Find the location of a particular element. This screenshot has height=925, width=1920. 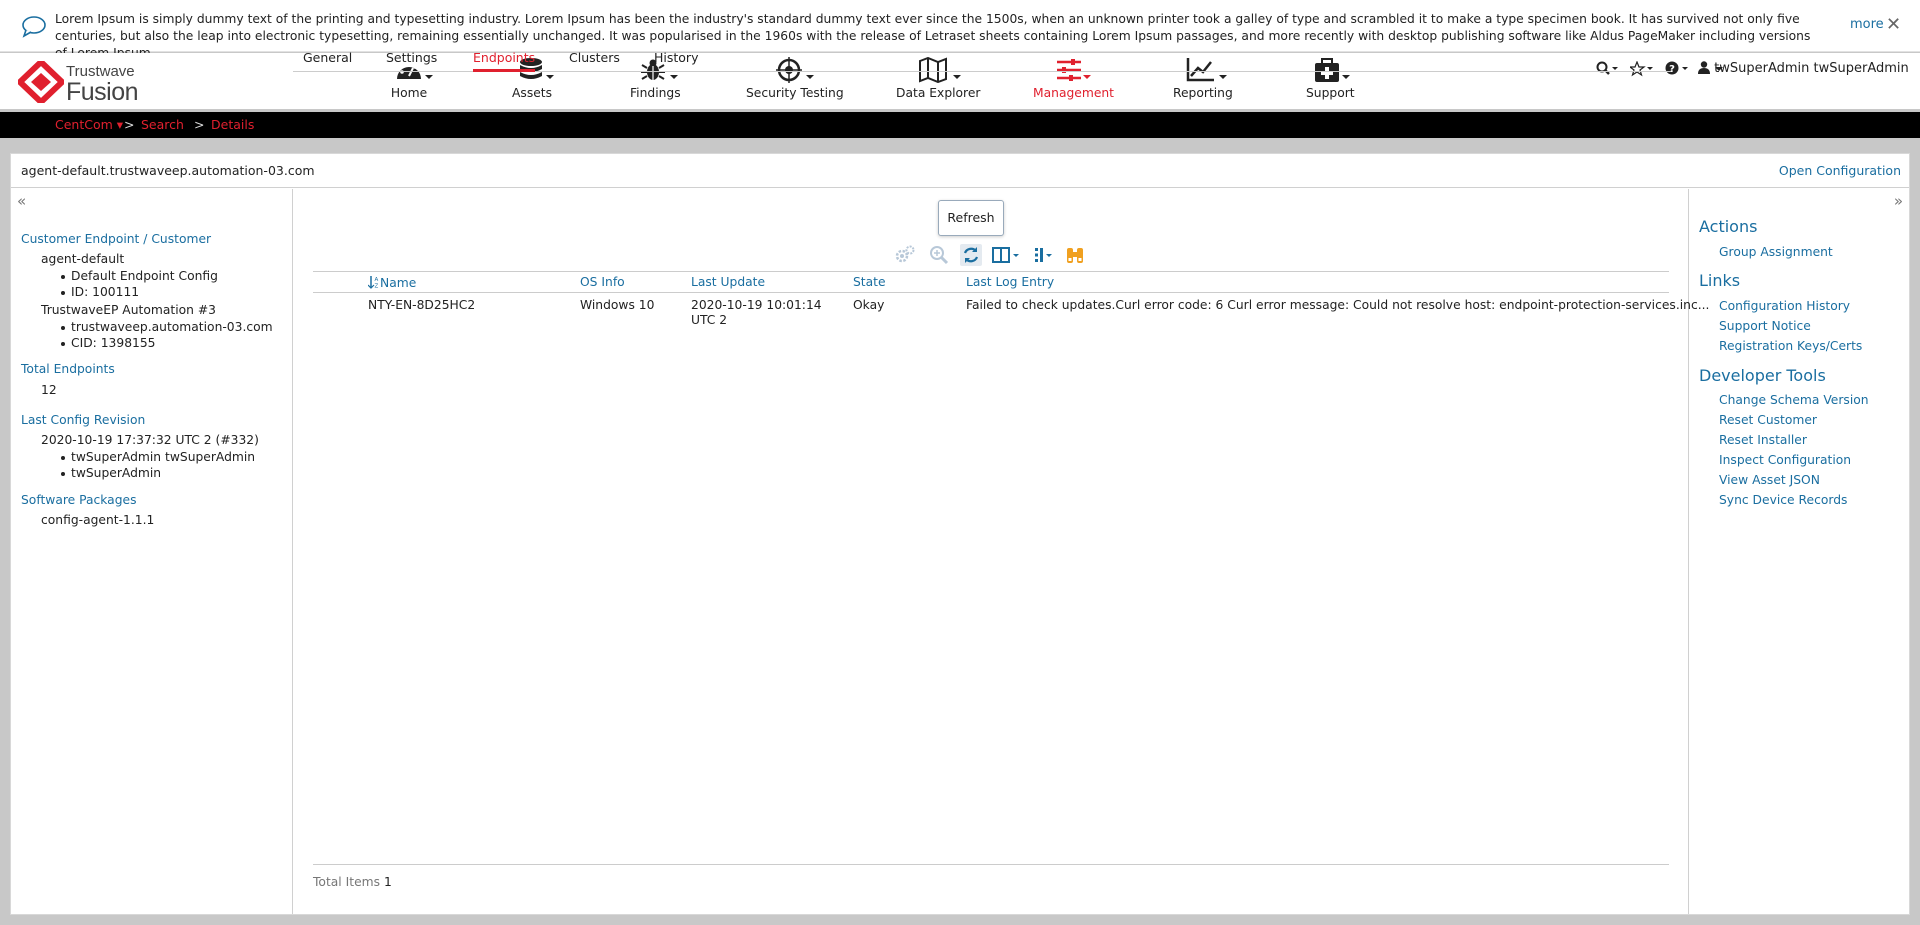

open-configuration-link: Open Configuration is located at coordinates (1840, 170).